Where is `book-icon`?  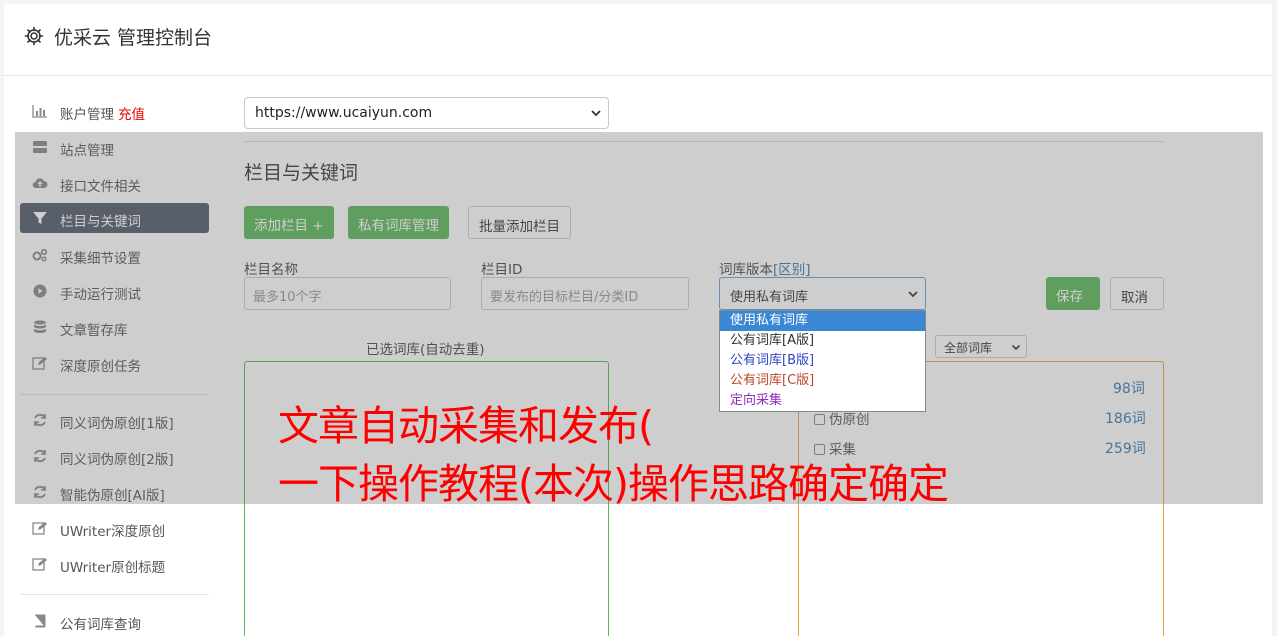
book-icon is located at coordinates (40, 621).